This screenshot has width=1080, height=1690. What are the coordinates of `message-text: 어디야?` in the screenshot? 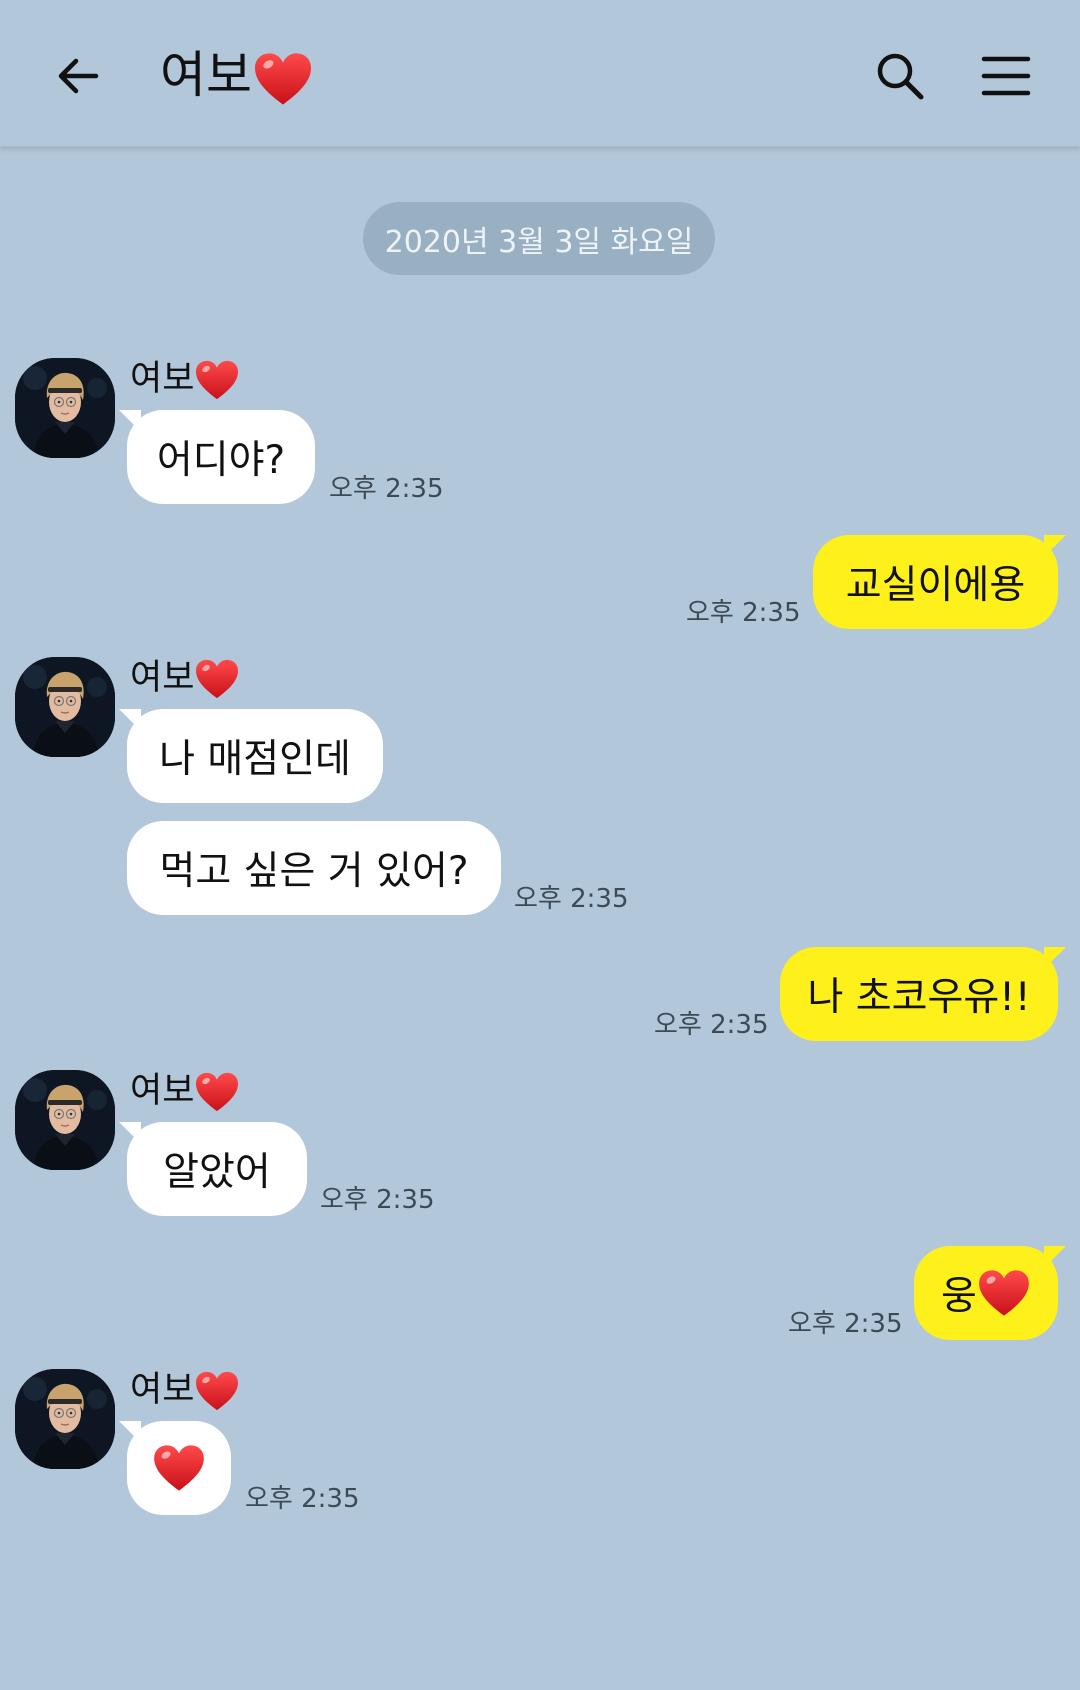 It's located at (221, 460).